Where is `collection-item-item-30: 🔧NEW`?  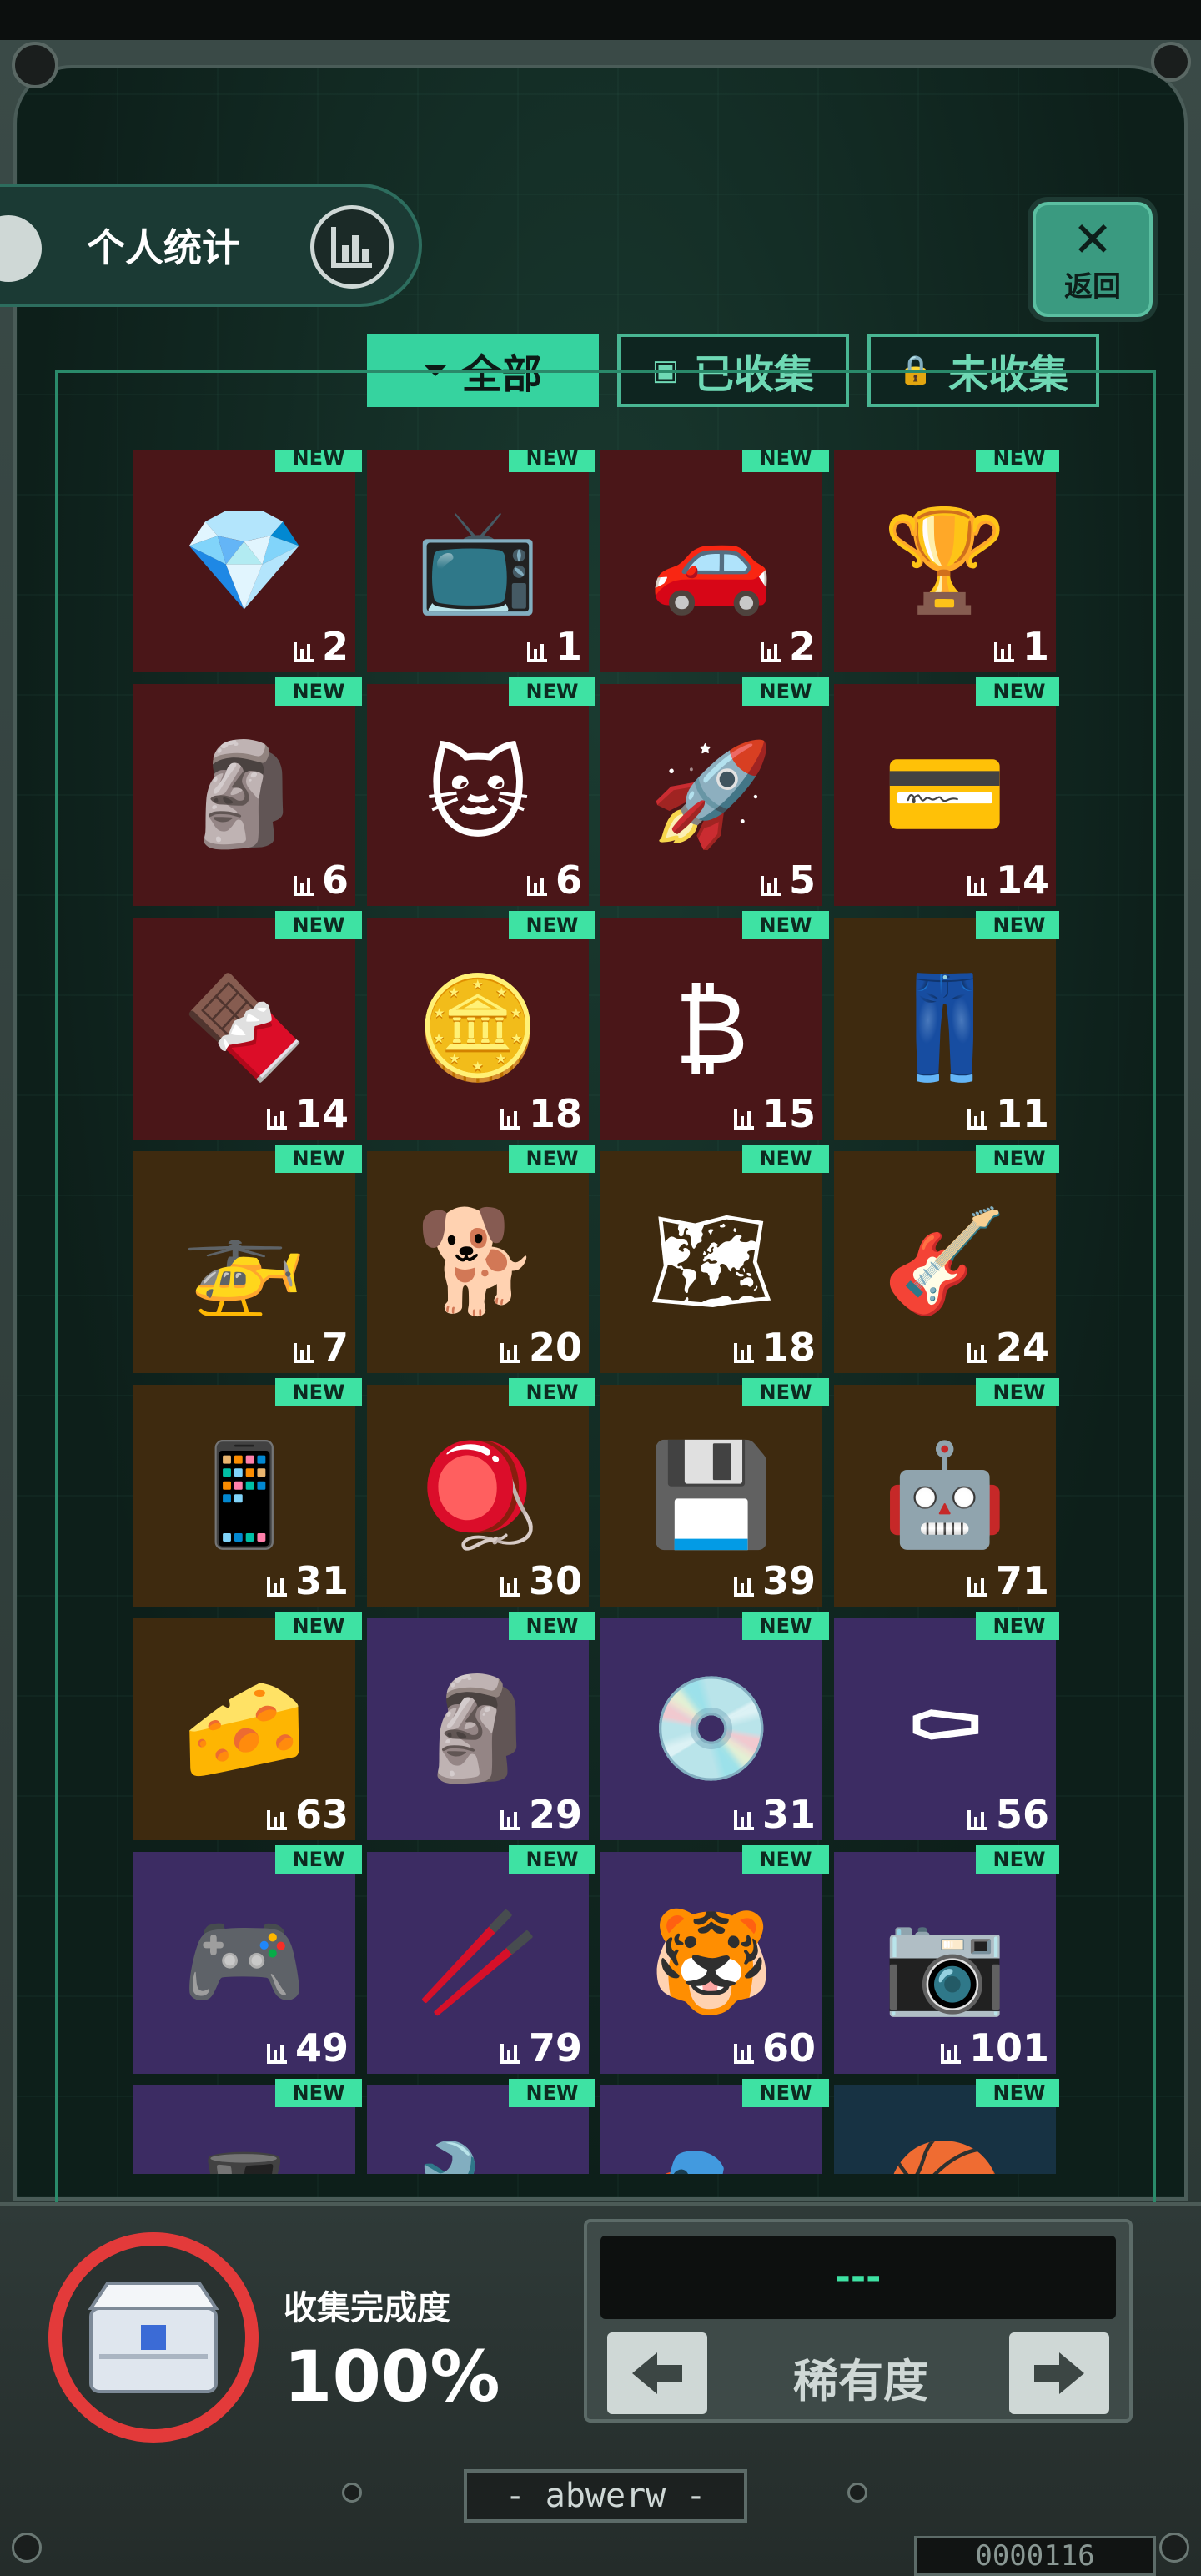 collection-item-item-30: 🔧NEW is located at coordinates (481, 2126).